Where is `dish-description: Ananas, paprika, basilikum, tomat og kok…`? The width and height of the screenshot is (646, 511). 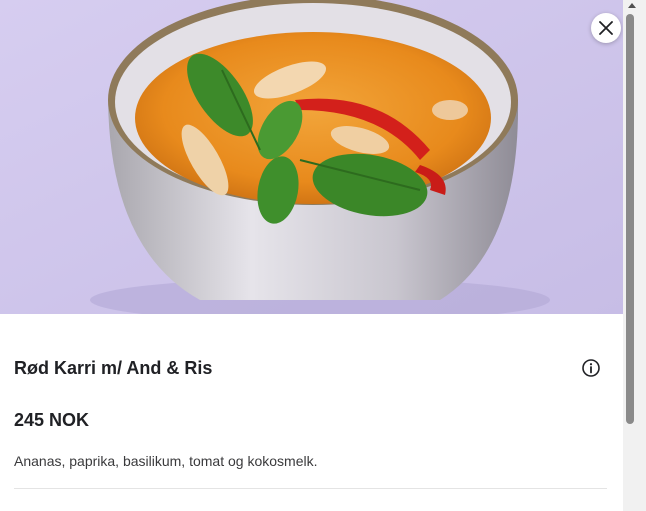 dish-description: Ananas, paprika, basilikum, tomat og kok… is located at coordinates (166, 461).